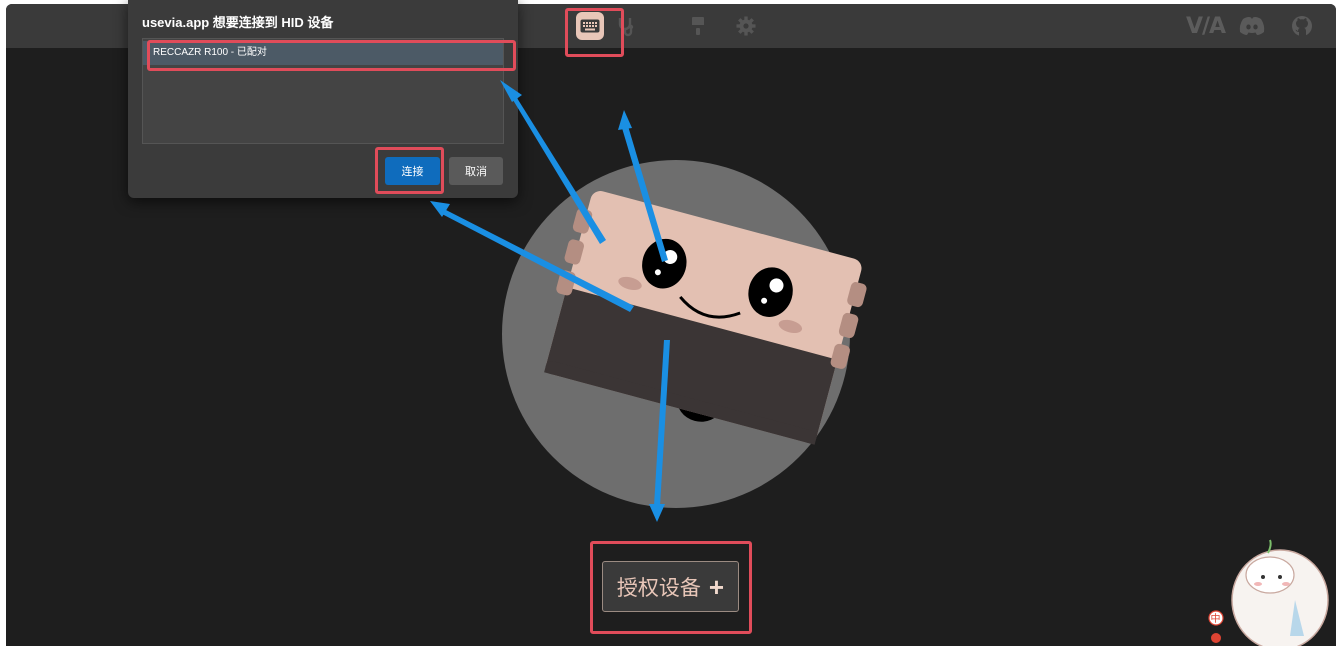 This screenshot has width=1342, height=646. I want to click on highlight-authorize-button, so click(671, 587).